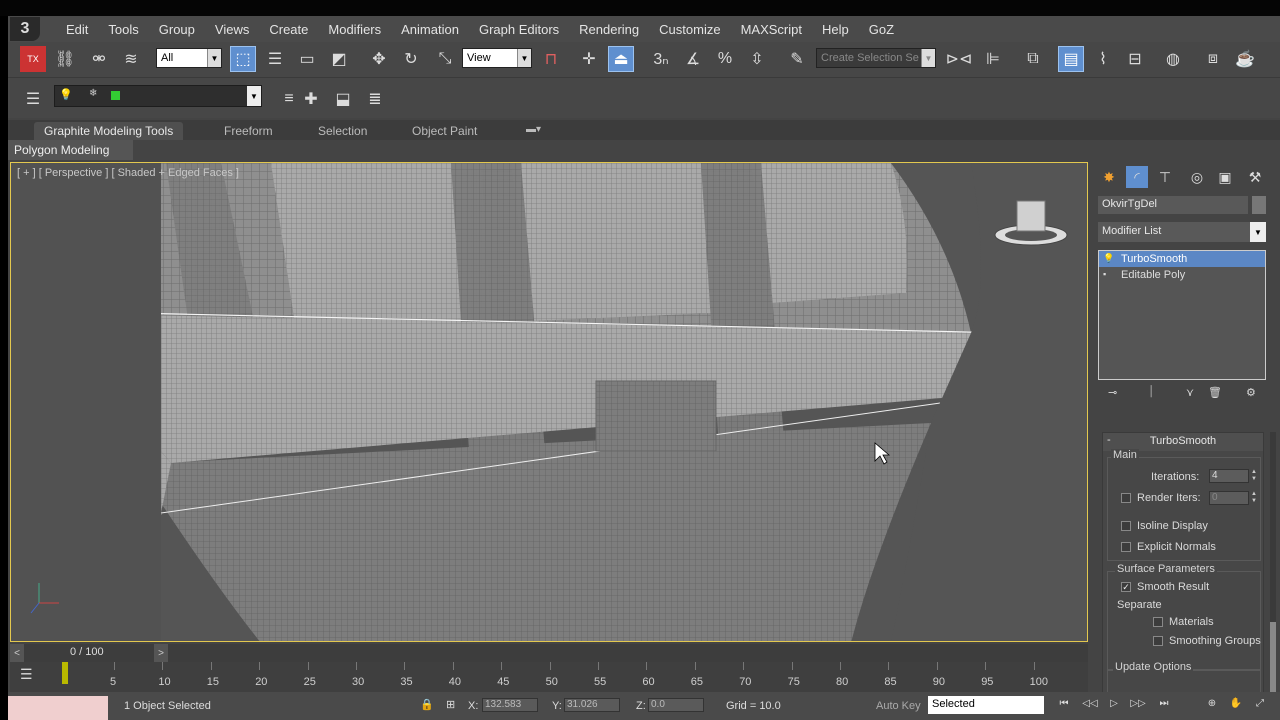 This screenshot has width=1280, height=720. I want to click on menu-views: Views, so click(232, 29).